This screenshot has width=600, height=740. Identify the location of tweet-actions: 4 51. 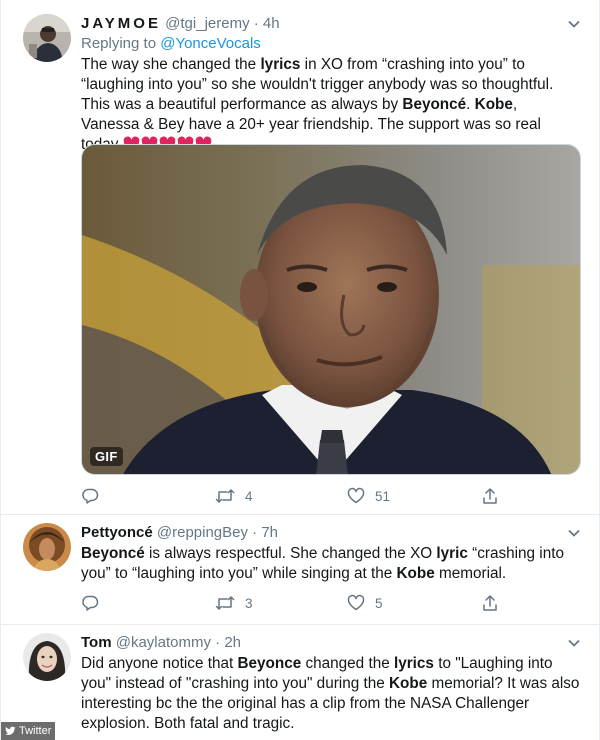
(291, 496).